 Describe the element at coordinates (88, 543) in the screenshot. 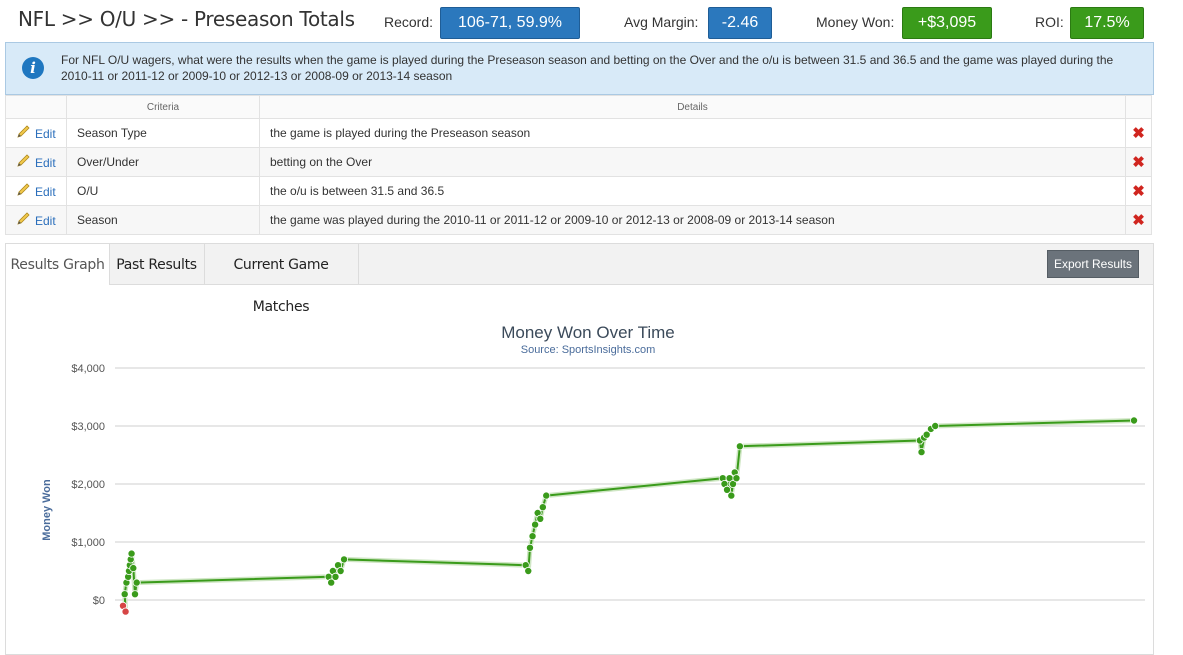

I see `y-tick-label: $1,000` at that location.